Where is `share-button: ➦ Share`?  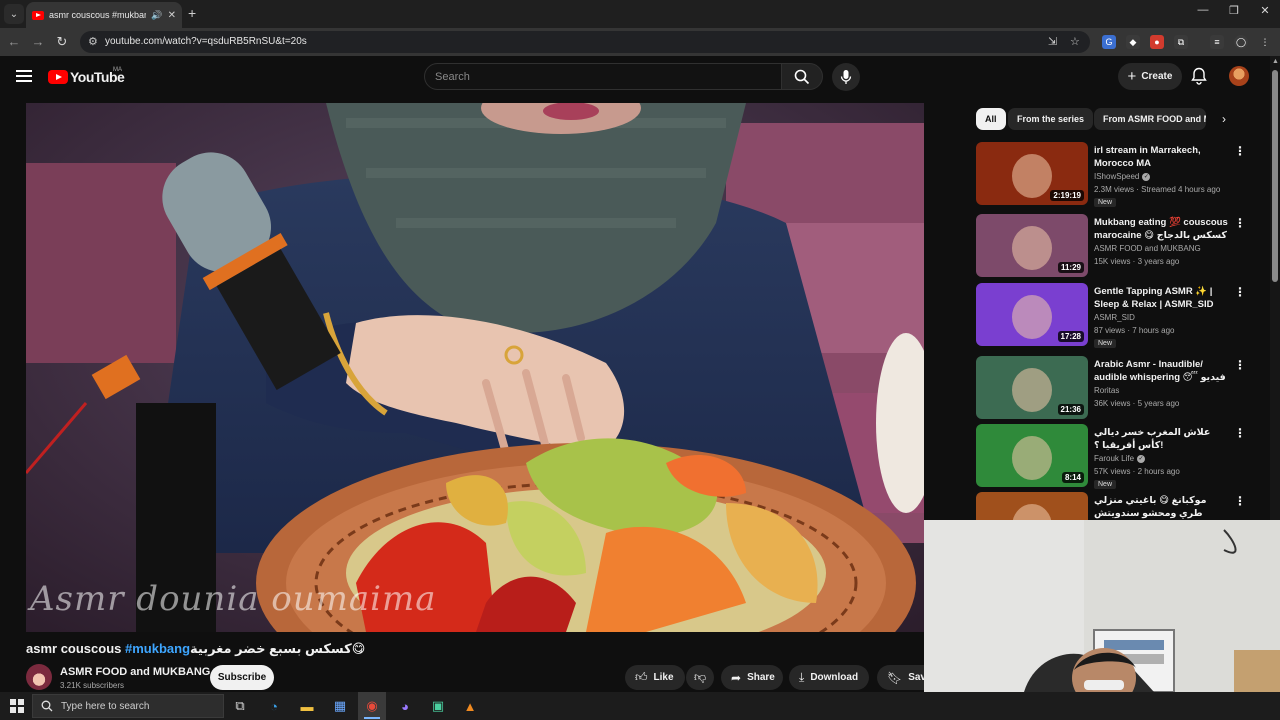 share-button: ➦ Share is located at coordinates (752, 677).